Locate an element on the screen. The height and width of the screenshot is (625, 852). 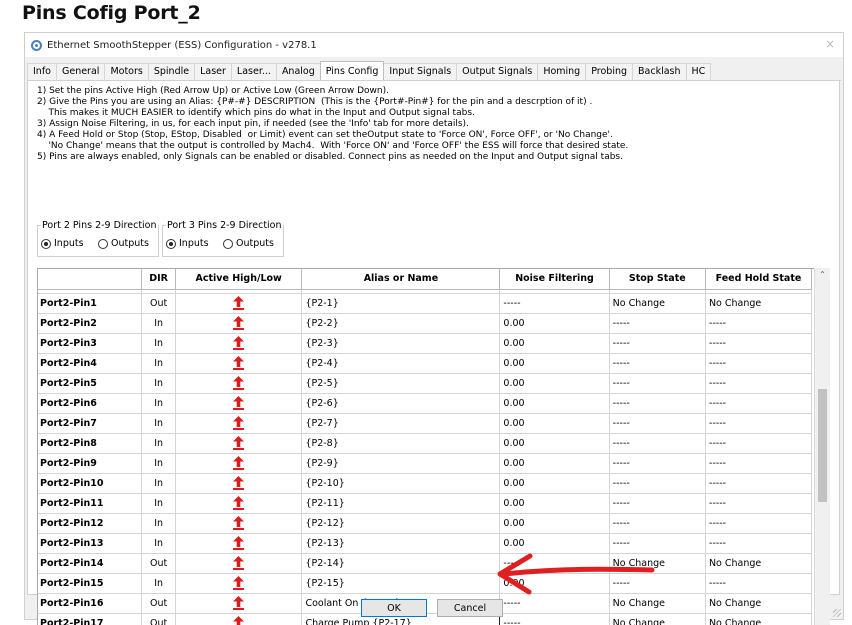
tab-homing: Homing is located at coordinates (562, 71).